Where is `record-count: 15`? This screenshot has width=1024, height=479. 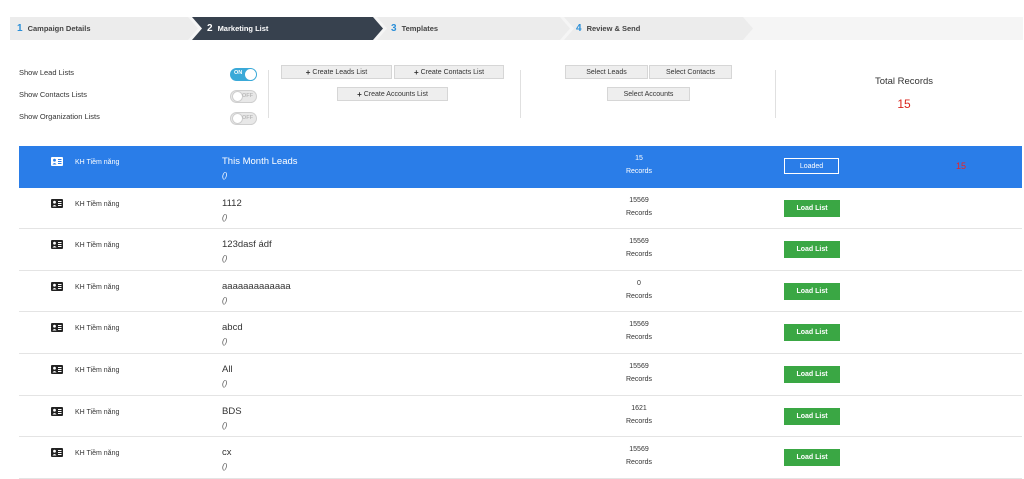 record-count: 15 is located at coordinates (639, 158).